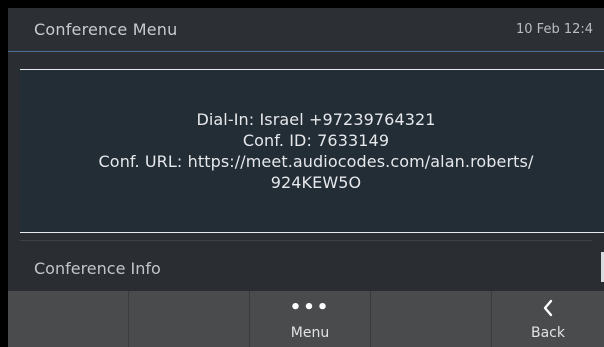 The height and width of the screenshot is (347, 604). What do you see at coordinates (316, 140) in the screenshot?
I see `conf-id-line: Conf. ID: 7633149` at bounding box center [316, 140].